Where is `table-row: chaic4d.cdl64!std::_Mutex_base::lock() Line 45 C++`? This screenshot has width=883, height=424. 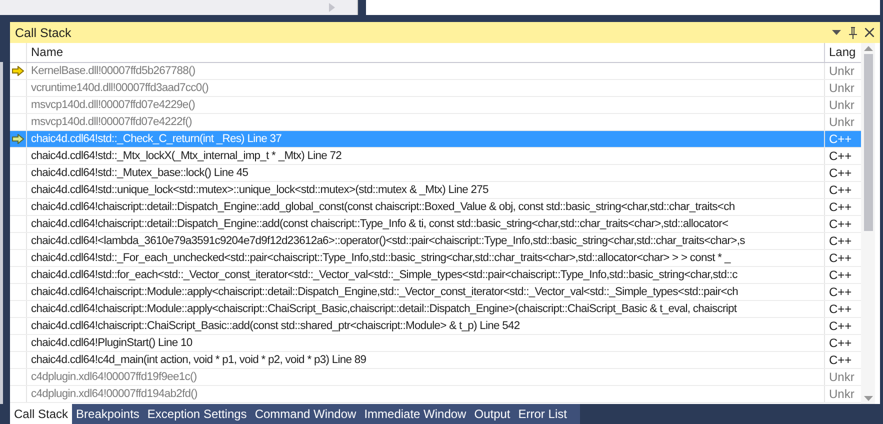
table-row: chaic4d.cdl64!std::_Mutex_base::lock() Line 45 C++ is located at coordinates (435, 173).